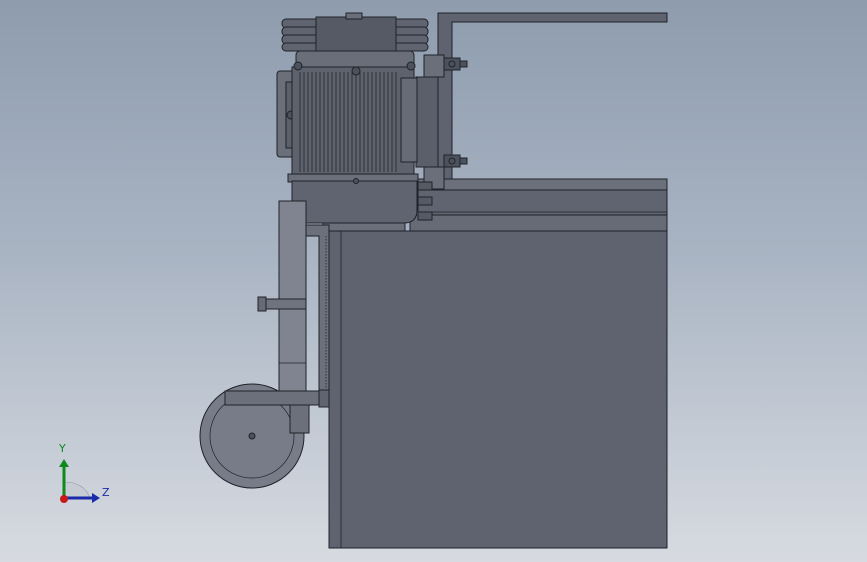 The image size is (867, 562). I want to click on triad-x-axis-dot, so click(64, 499).